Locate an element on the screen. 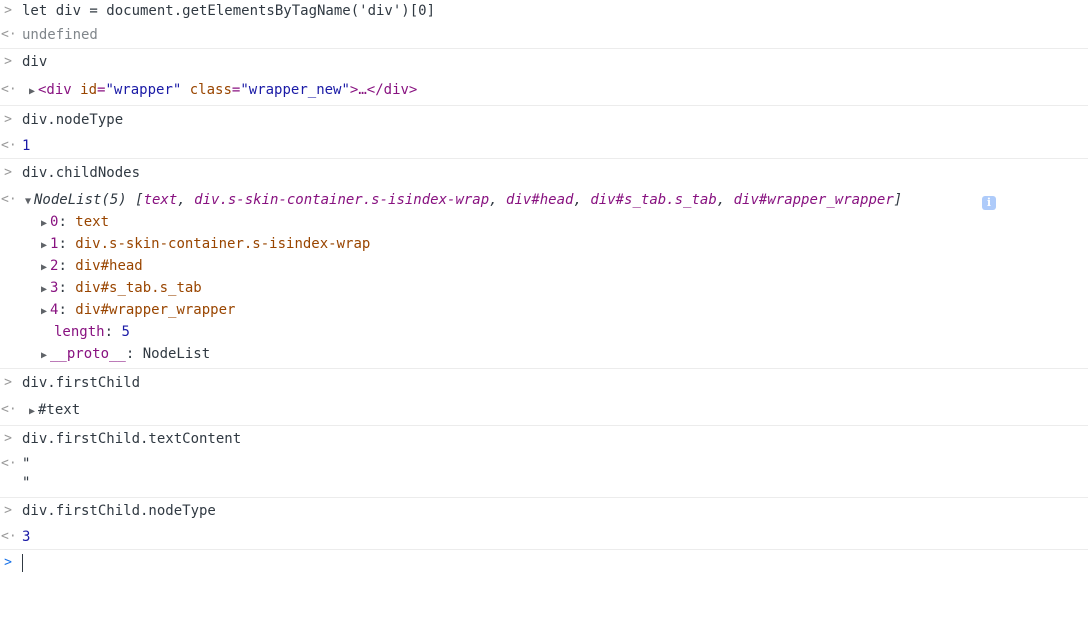 The width and height of the screenshot is (1088, 640). nodelist-proto-row: ▶ __proto__: NodeList is located at coordinates (544, 354).